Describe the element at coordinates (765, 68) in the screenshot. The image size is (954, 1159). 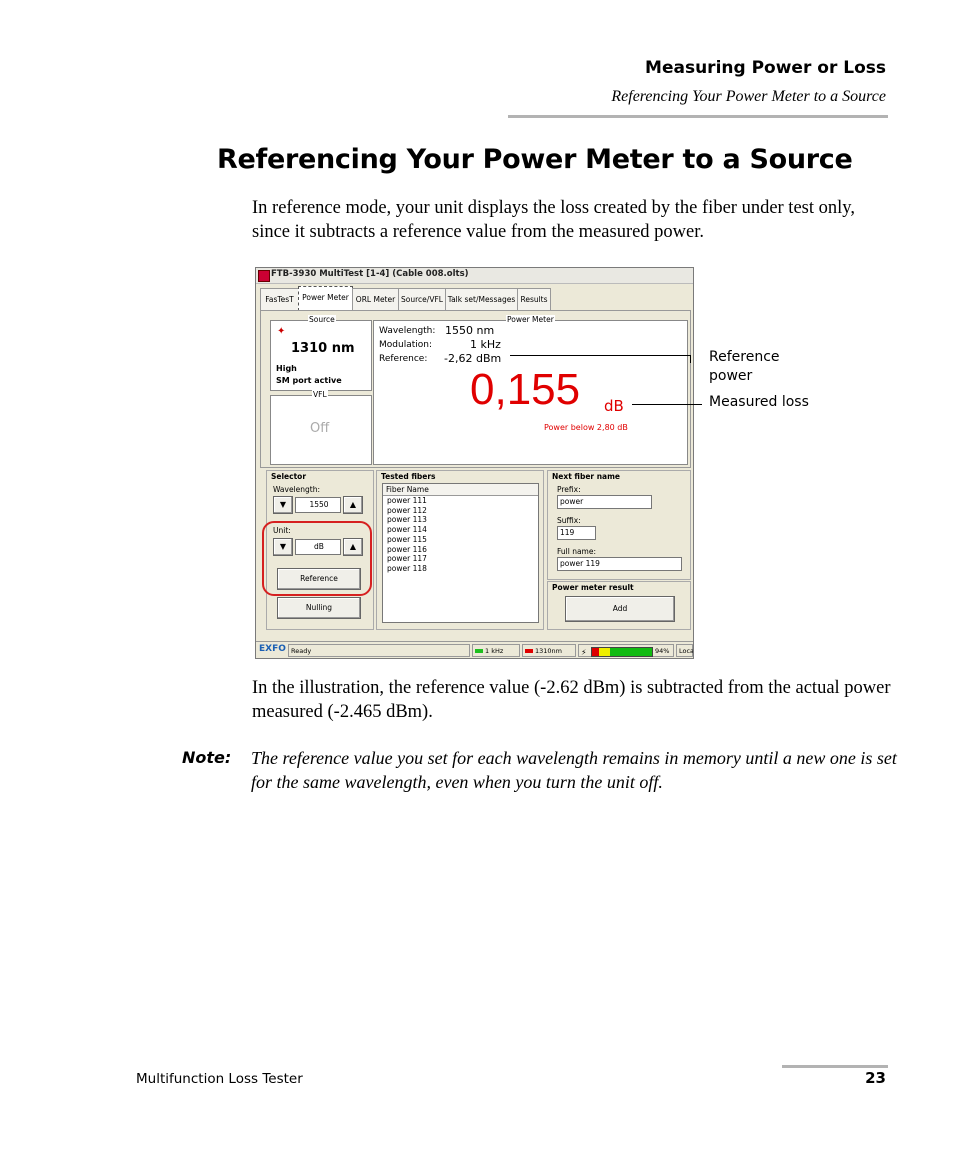
I see `running-header-title: Measuring Power or Loss` at that location.